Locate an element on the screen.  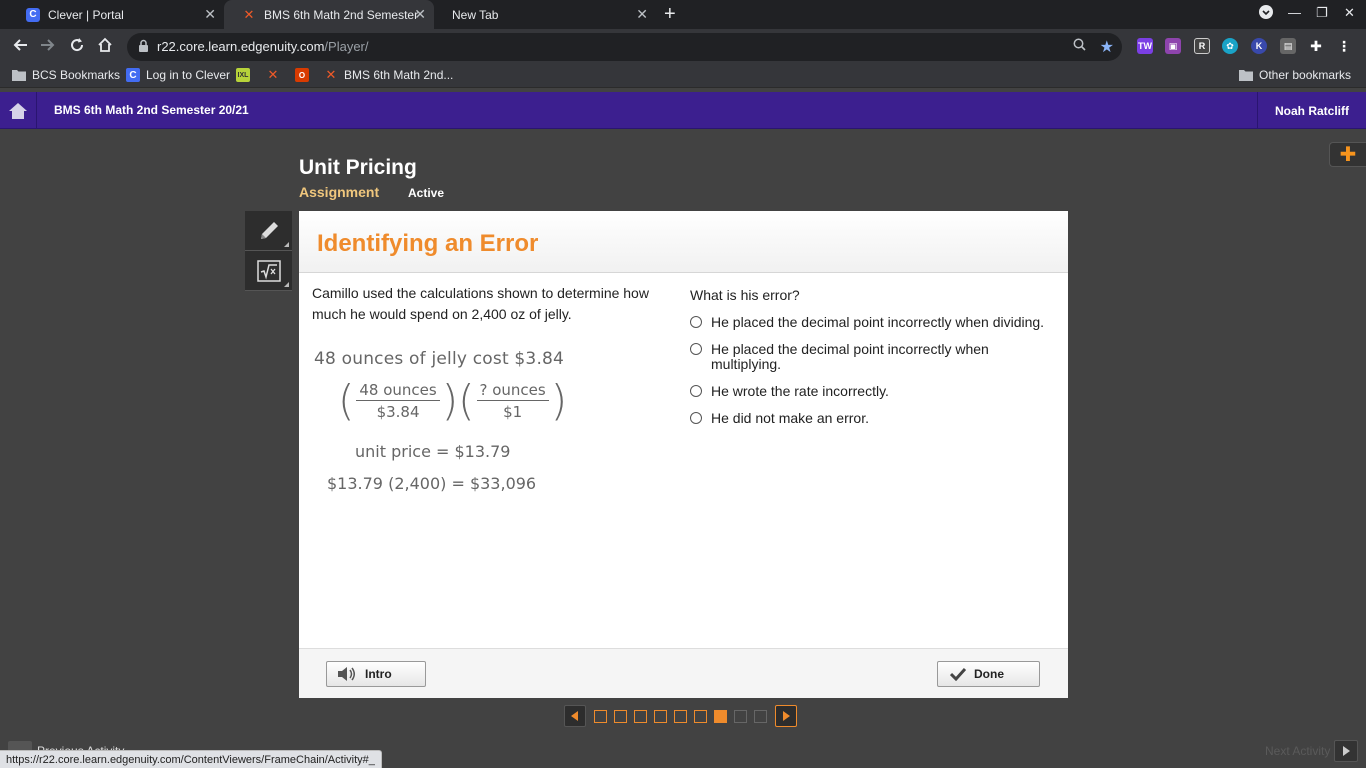
user-name: Noah Ratcliff is located at coordinates (1311, 110).